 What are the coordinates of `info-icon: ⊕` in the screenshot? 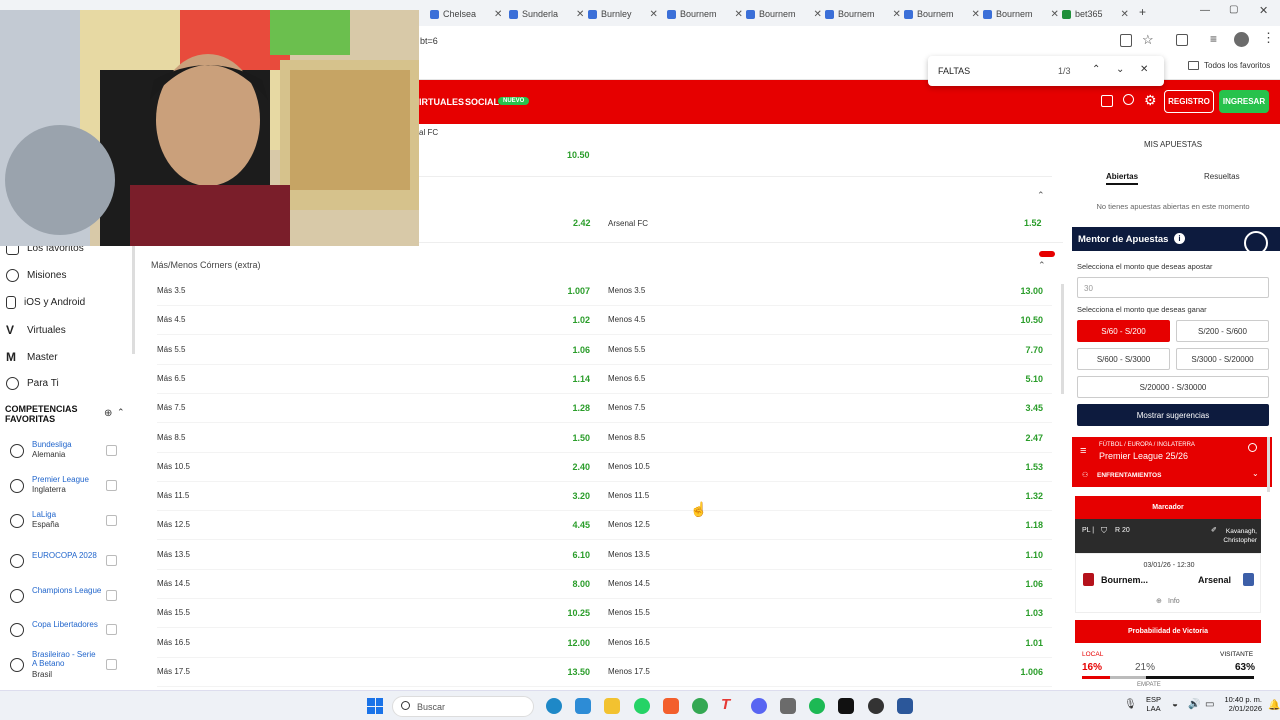 It's located at (1159, 601).